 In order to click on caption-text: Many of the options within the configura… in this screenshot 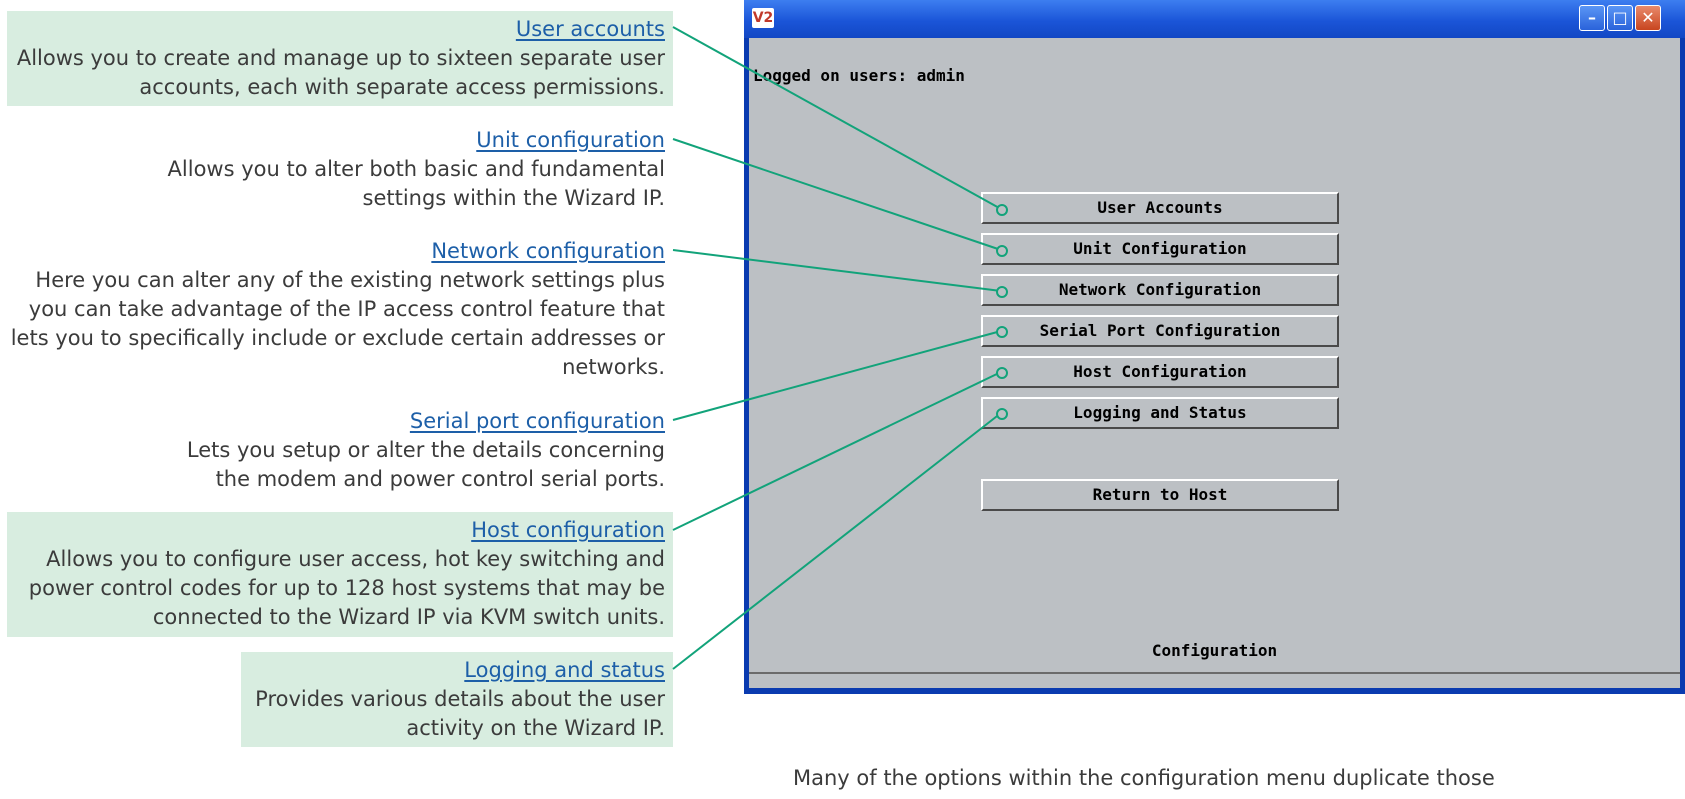, I will do `click(1144, 778)`.